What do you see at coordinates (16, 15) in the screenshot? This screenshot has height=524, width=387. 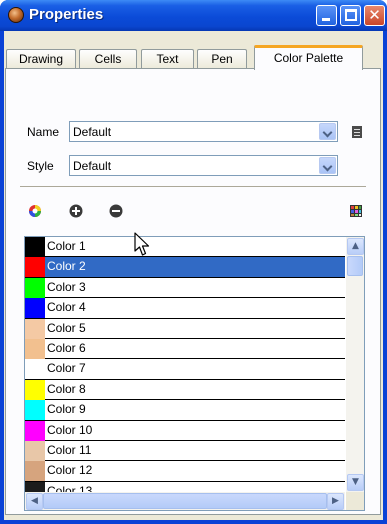 I see `app-icon` at bounding box center [16, 15].